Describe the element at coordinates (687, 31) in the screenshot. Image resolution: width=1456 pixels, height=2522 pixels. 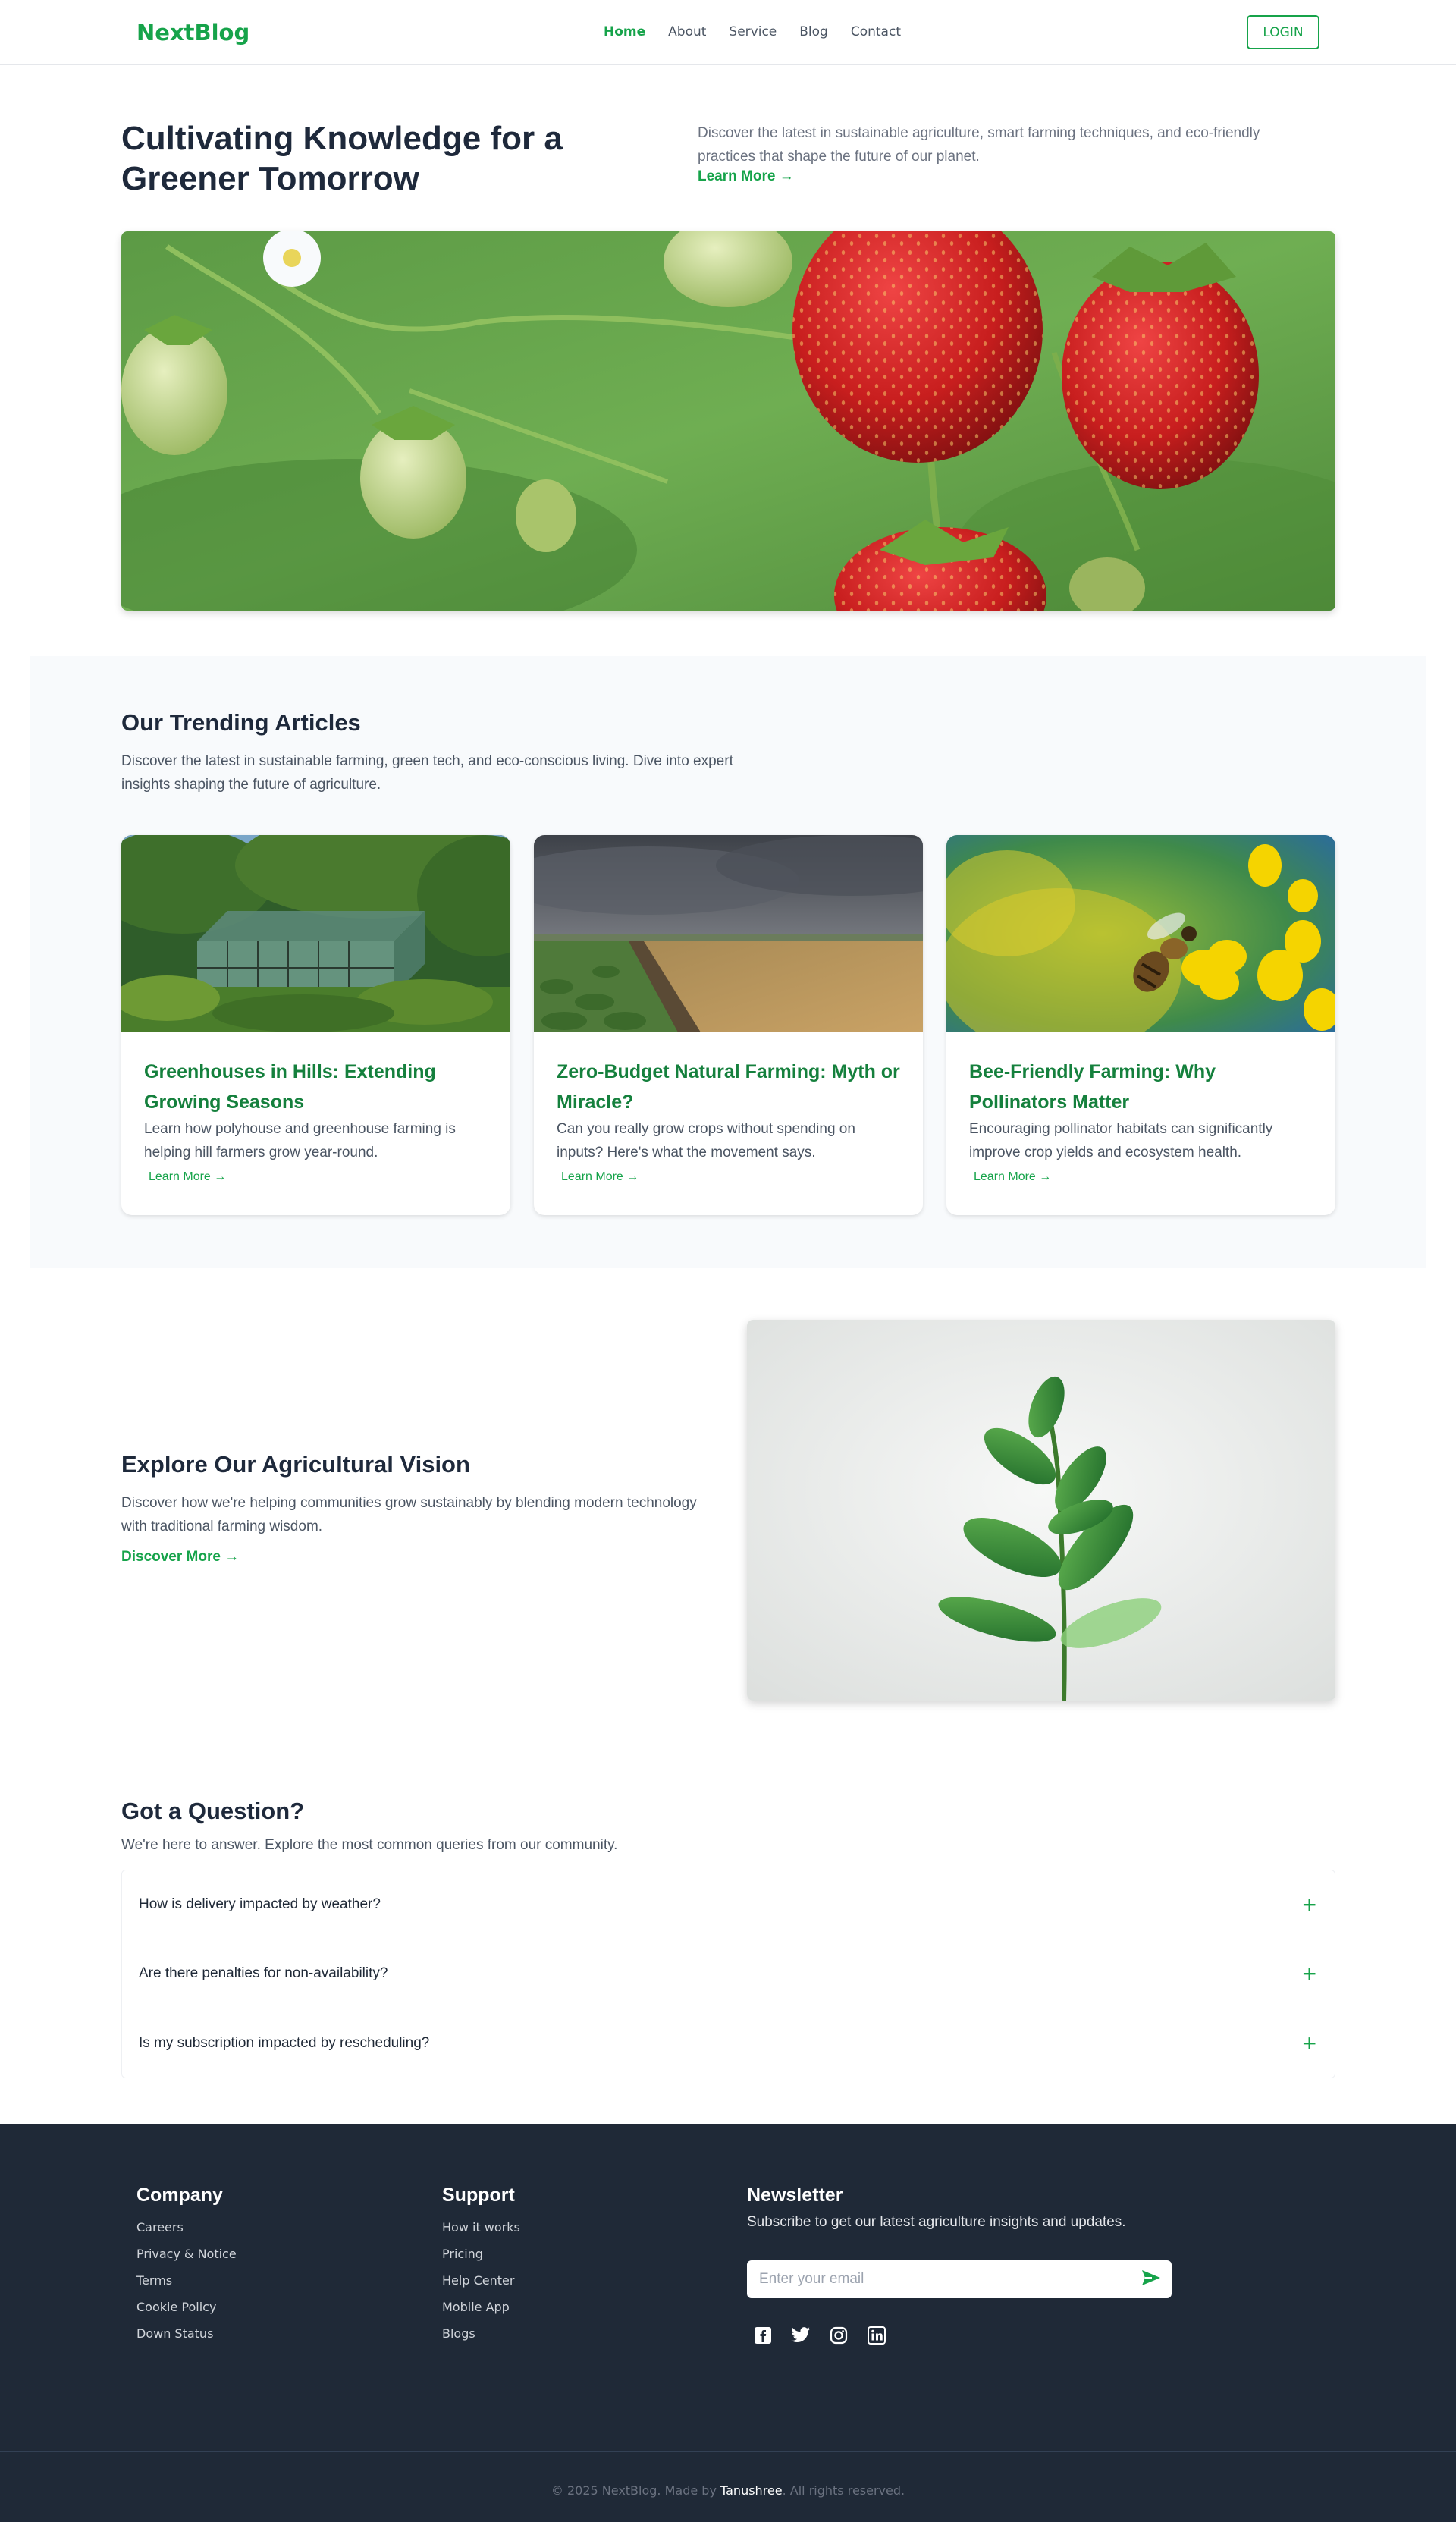
I see `nav-link-about: About` at that location.